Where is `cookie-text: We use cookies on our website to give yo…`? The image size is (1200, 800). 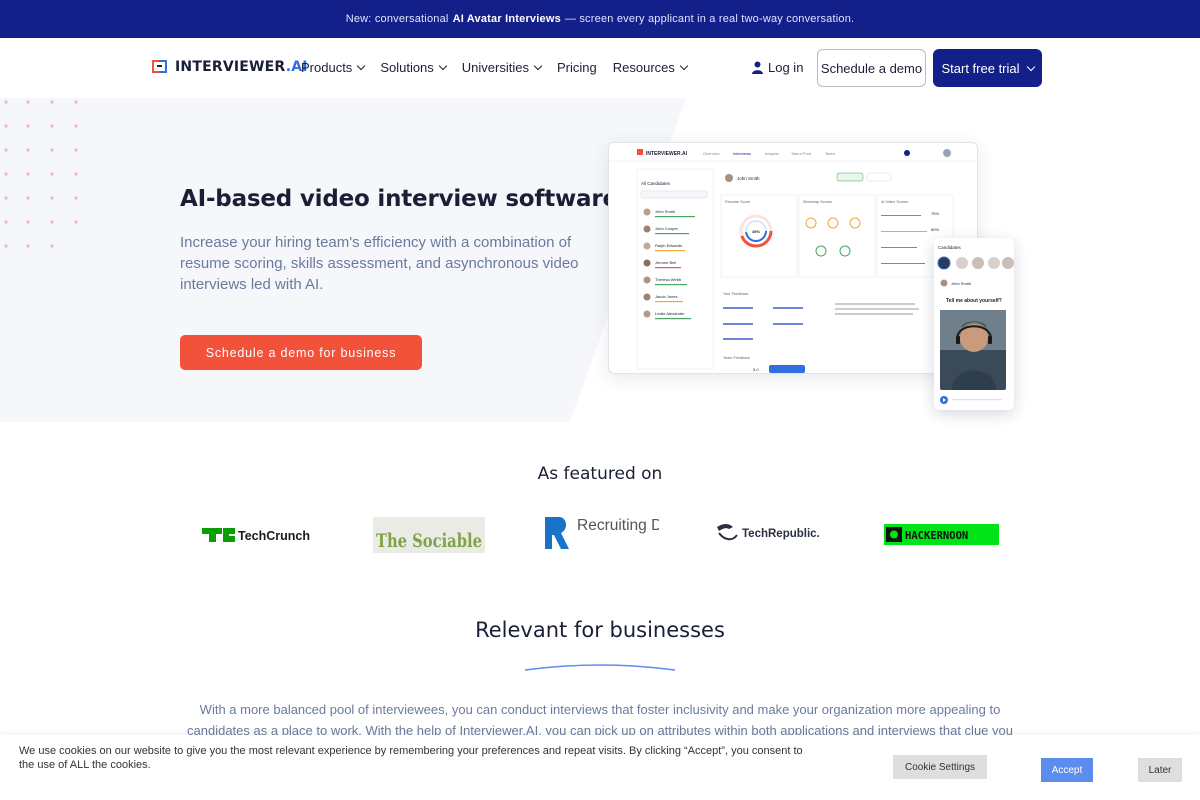 cookie-text: We use cookies on our website to give yo… is located at coordinates (411, 758).